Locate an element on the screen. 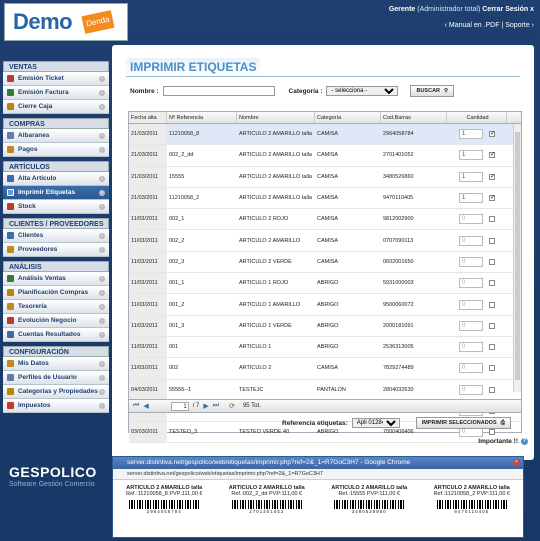 The width and height of the screenshot is (540, 541). refresh-icon: ⟳ is located at coordinates (232, 406).